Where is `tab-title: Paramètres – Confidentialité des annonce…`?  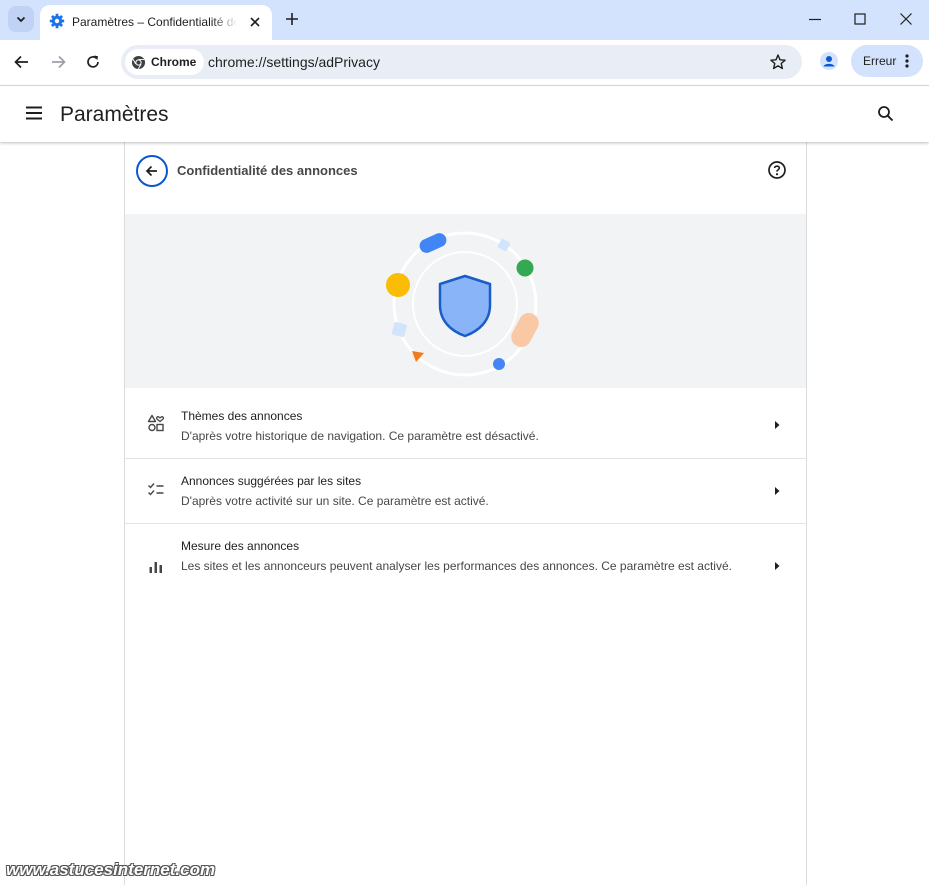 tab-title: Paramètres – Confidentialité des annonce… is located at coordinates (154, 22).